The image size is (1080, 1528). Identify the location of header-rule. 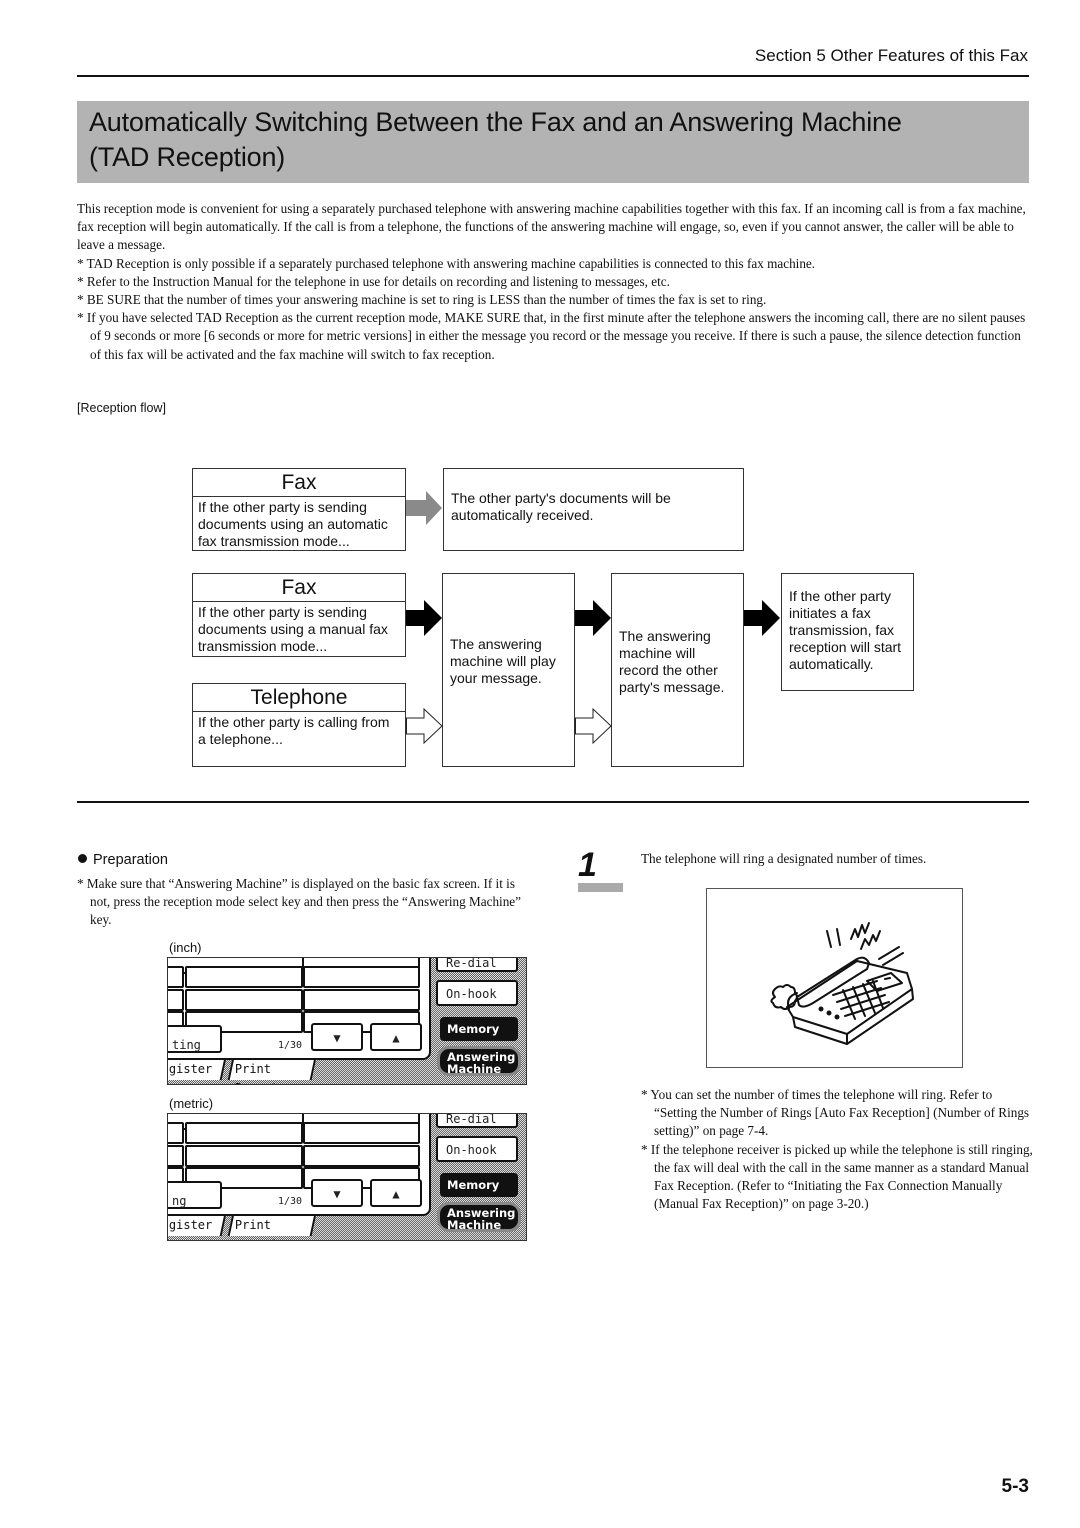
(553, 76).